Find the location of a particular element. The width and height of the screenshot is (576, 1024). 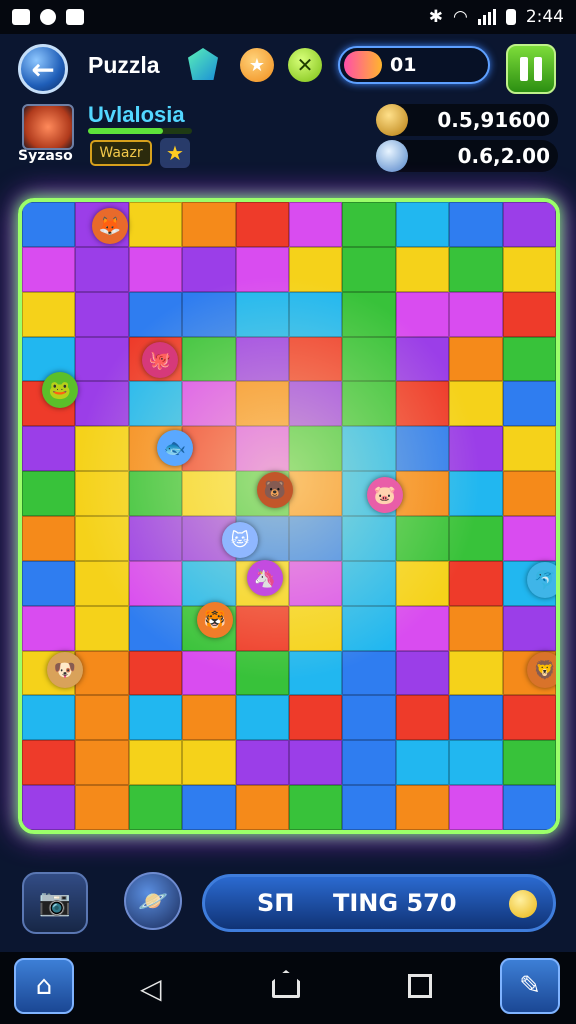

nav-home-icon is located at coordinates (286, 984).